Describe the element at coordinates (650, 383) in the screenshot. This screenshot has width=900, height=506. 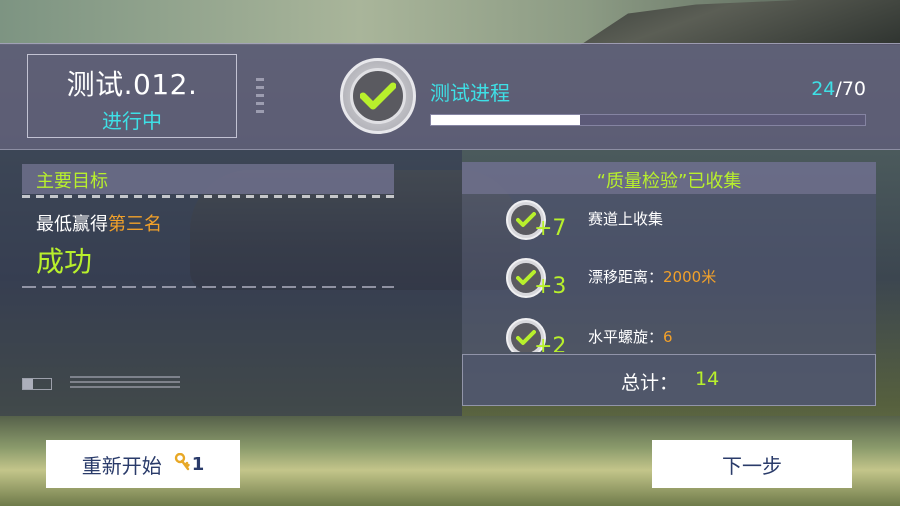
I see `total-label: 总计：` at that location.